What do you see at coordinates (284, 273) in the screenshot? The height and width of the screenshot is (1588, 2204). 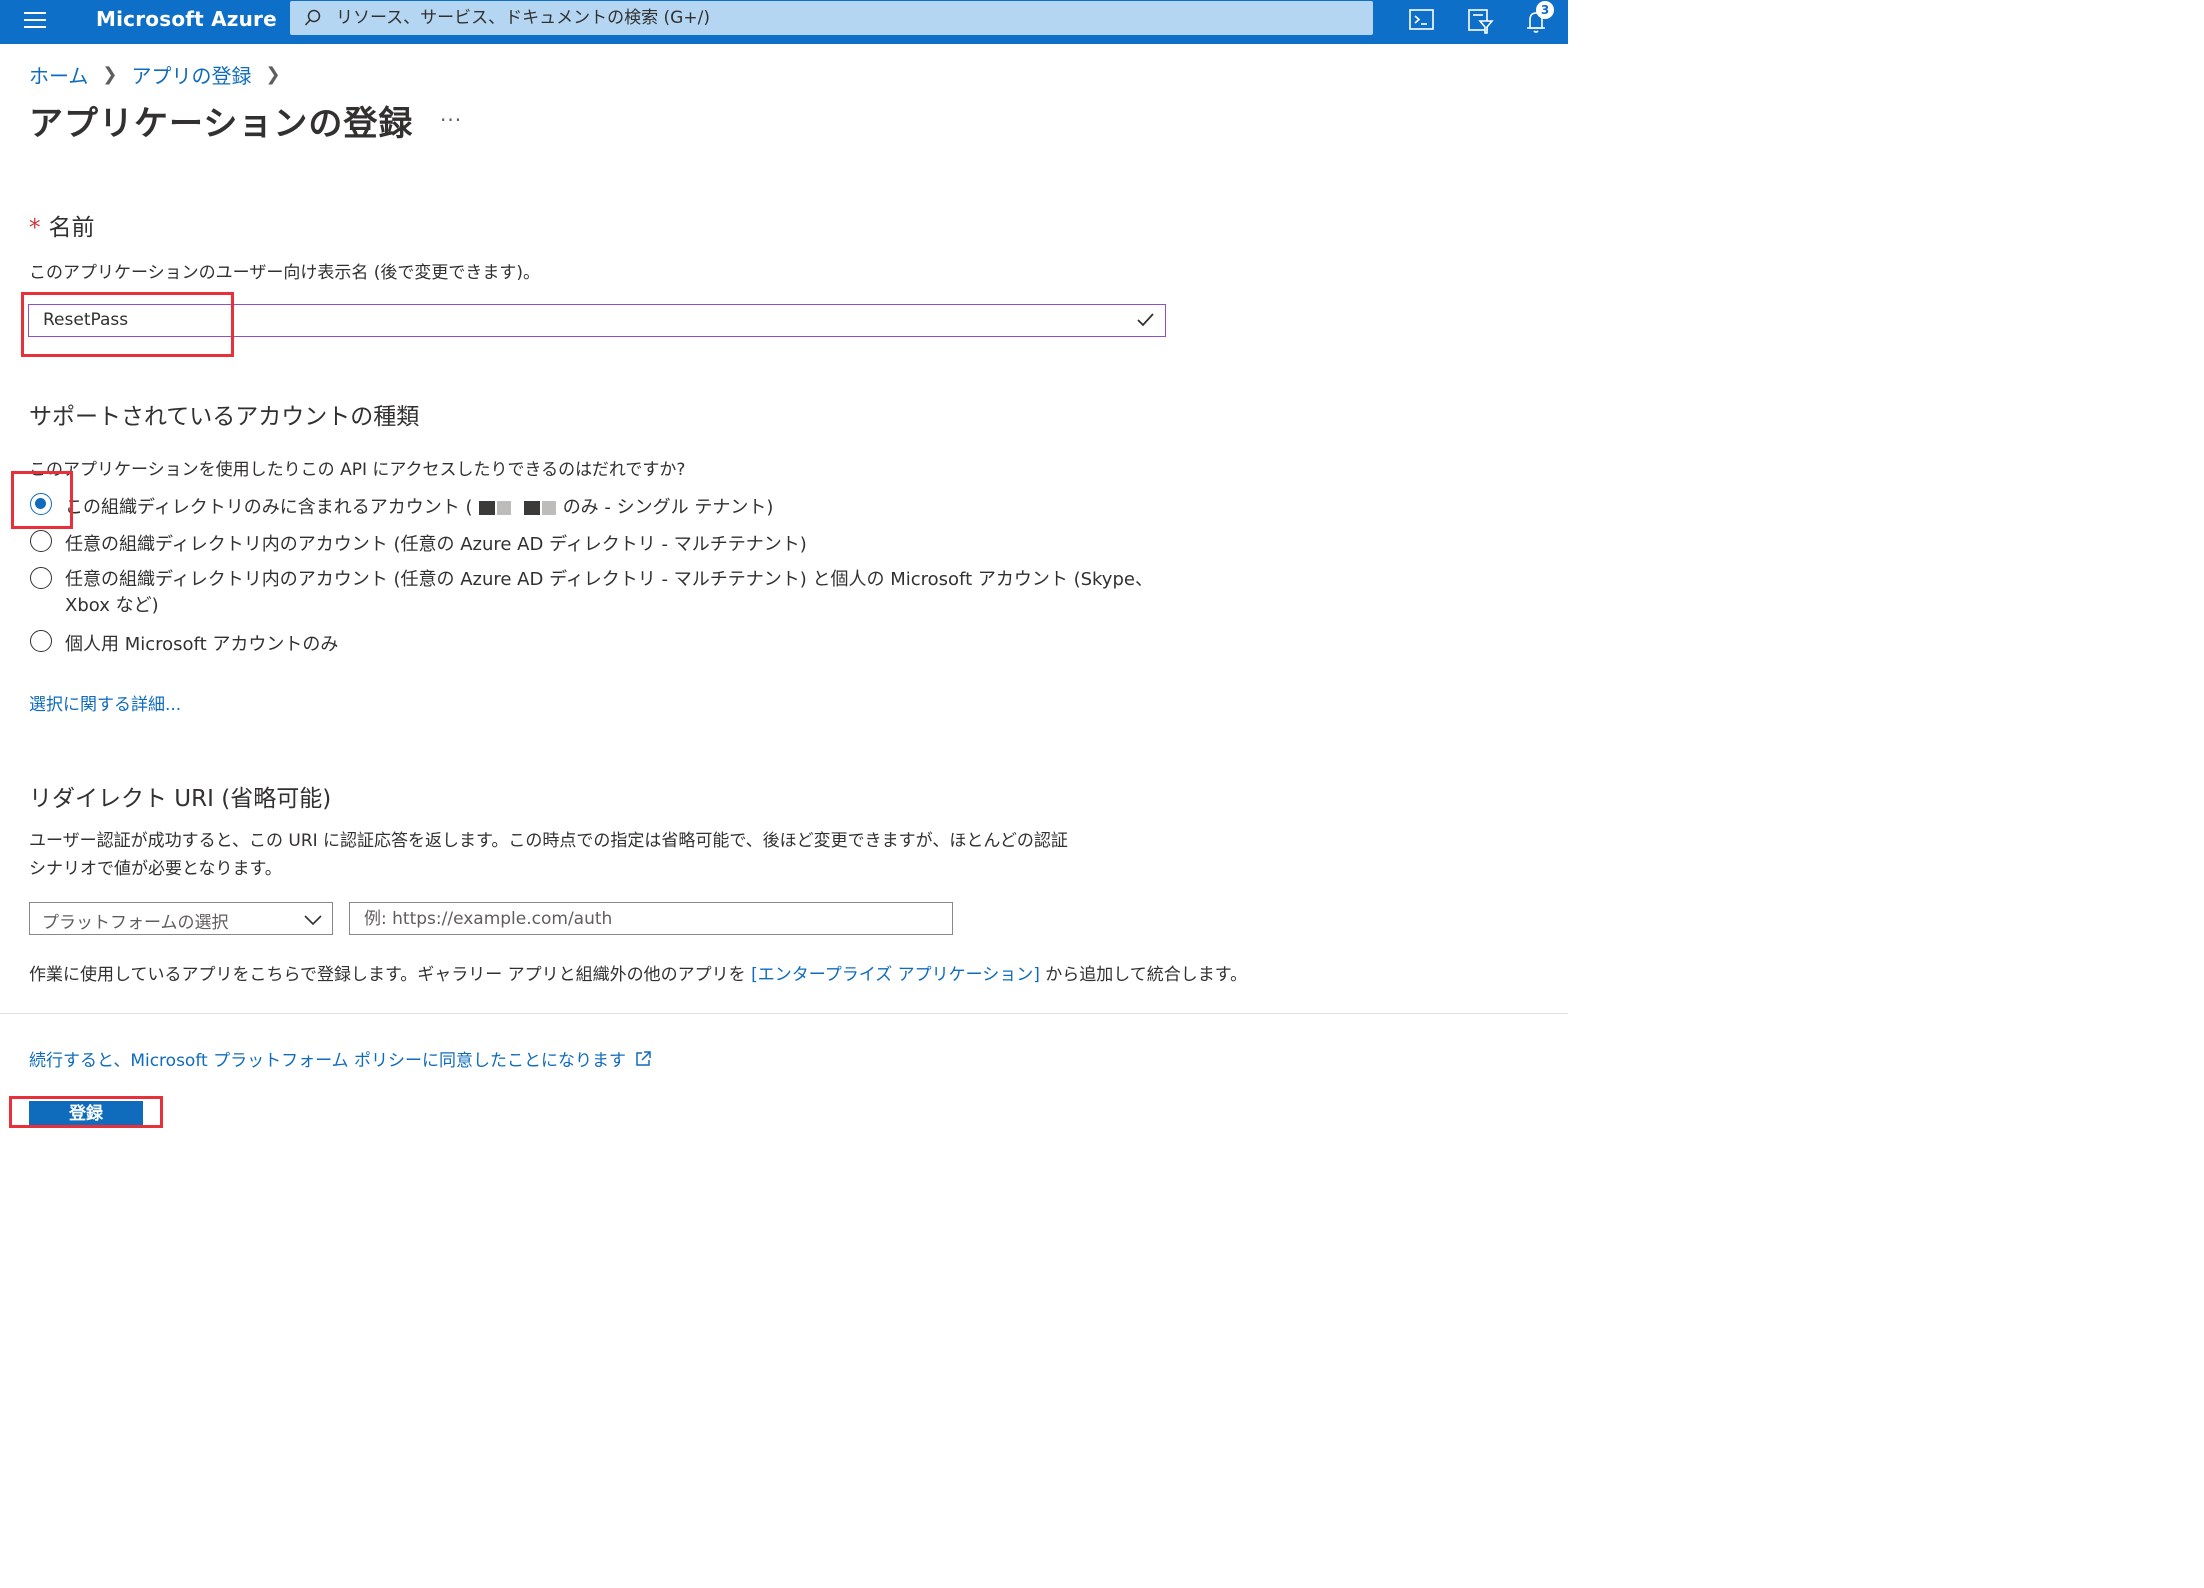 I see `name-description: このアプリケーションのユーザー向け表示名 (後で変更できます)。` at bounding box center [284, 273].